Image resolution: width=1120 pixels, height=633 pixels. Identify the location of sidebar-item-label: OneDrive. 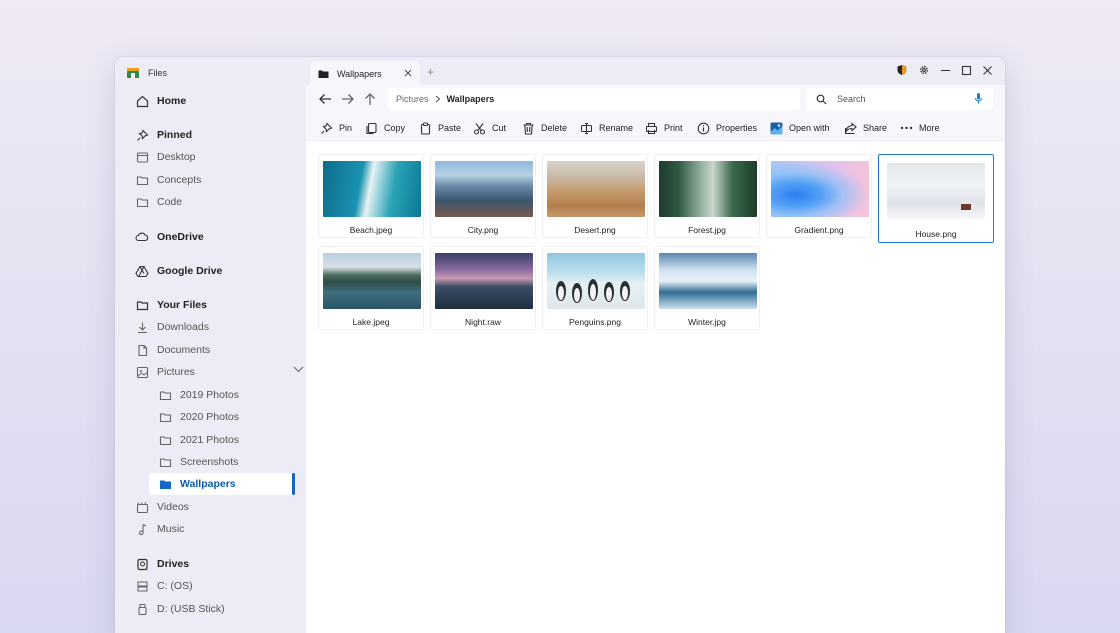
(180, 237).